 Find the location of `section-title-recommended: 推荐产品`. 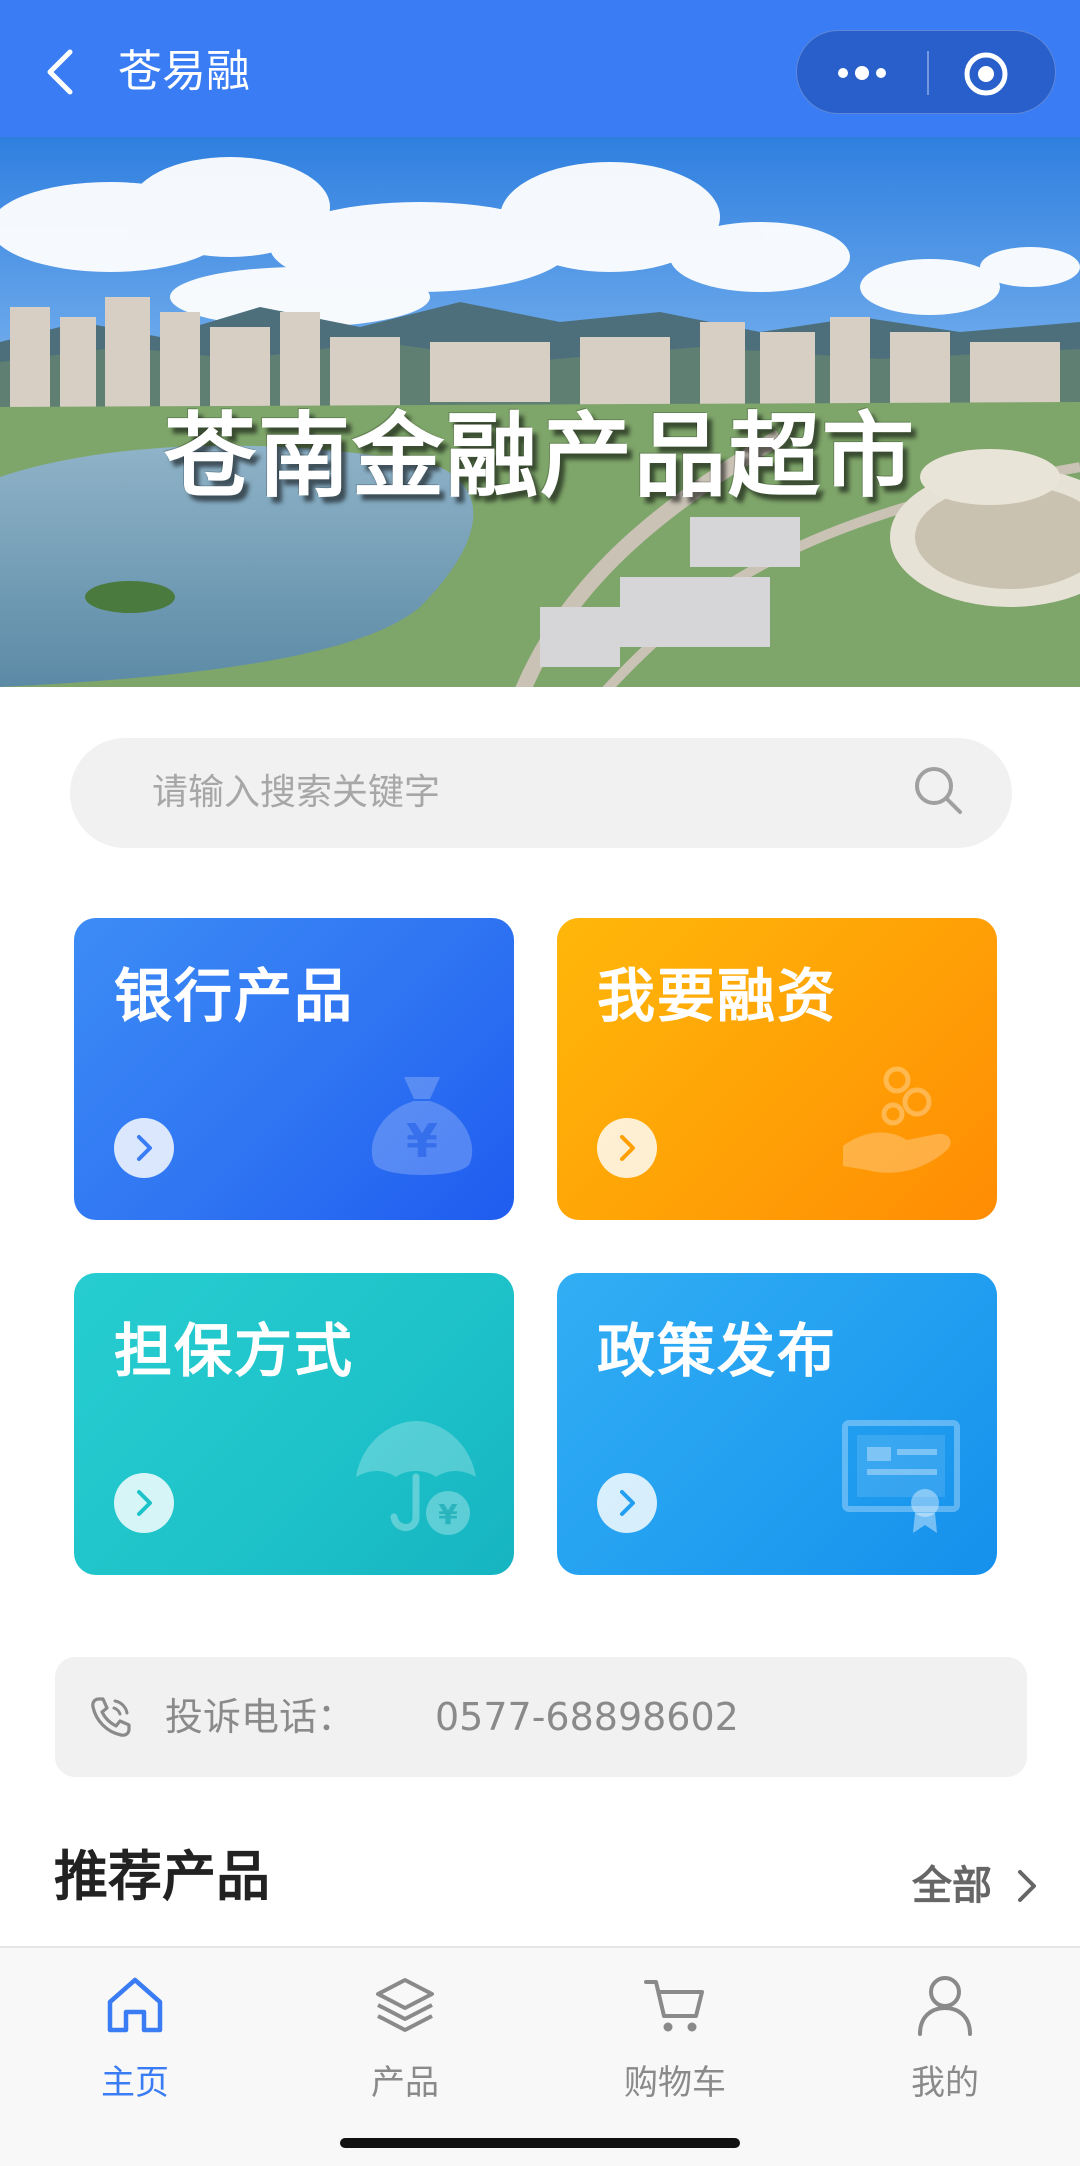

section-title-recommended: 推荐产品 is located at coordinates (162, 1876).